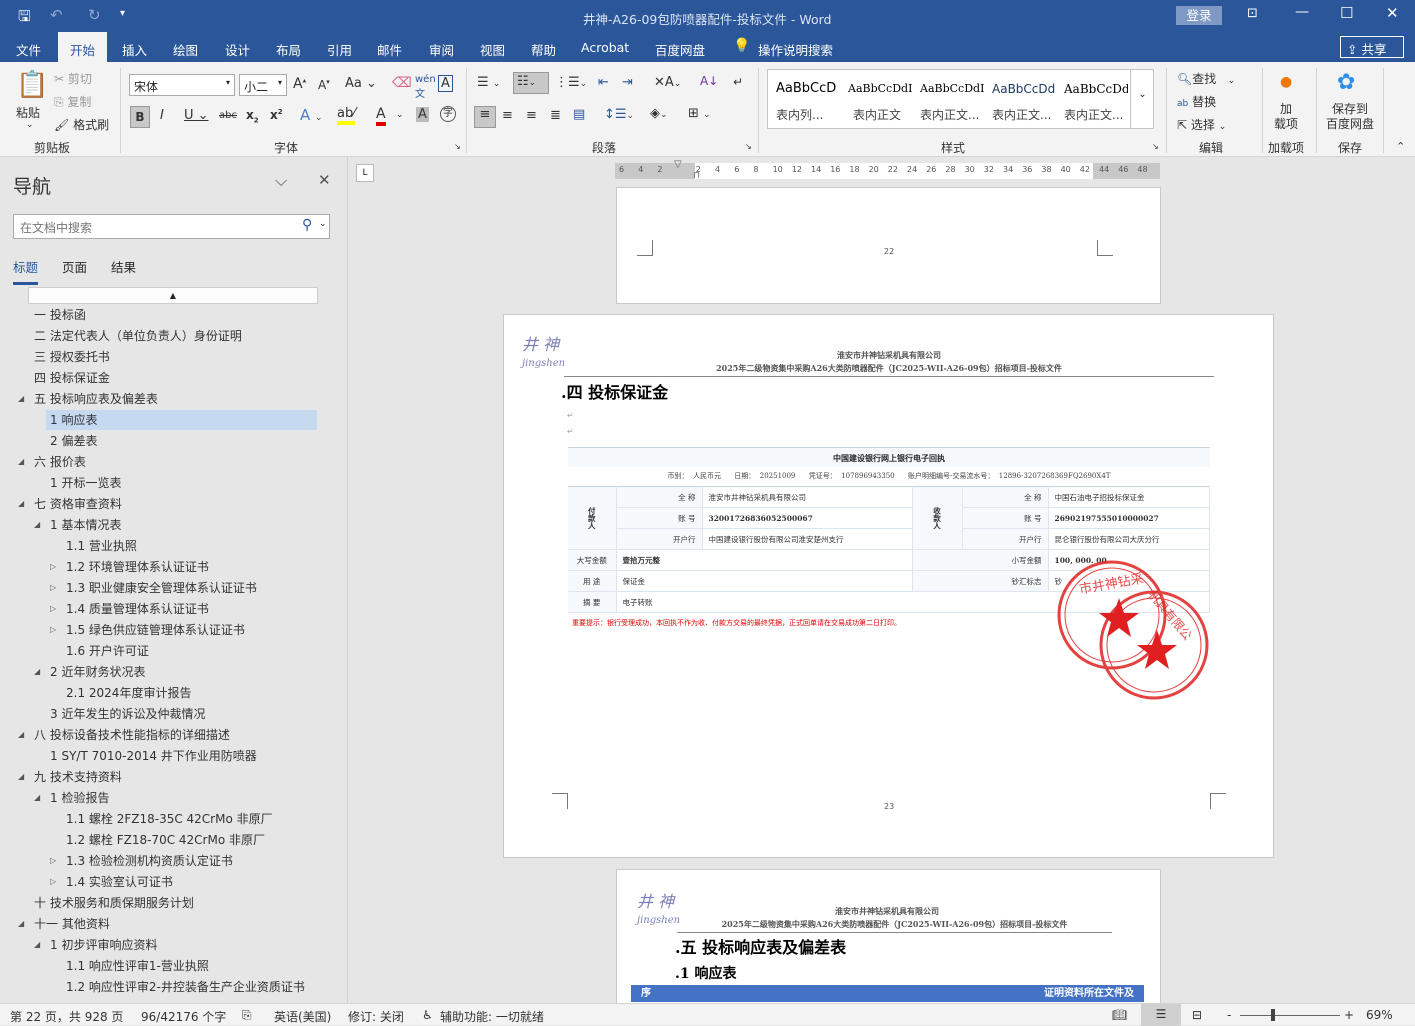  I want to click on styles-dialog-launcher: ↘, so click(1155, 146).